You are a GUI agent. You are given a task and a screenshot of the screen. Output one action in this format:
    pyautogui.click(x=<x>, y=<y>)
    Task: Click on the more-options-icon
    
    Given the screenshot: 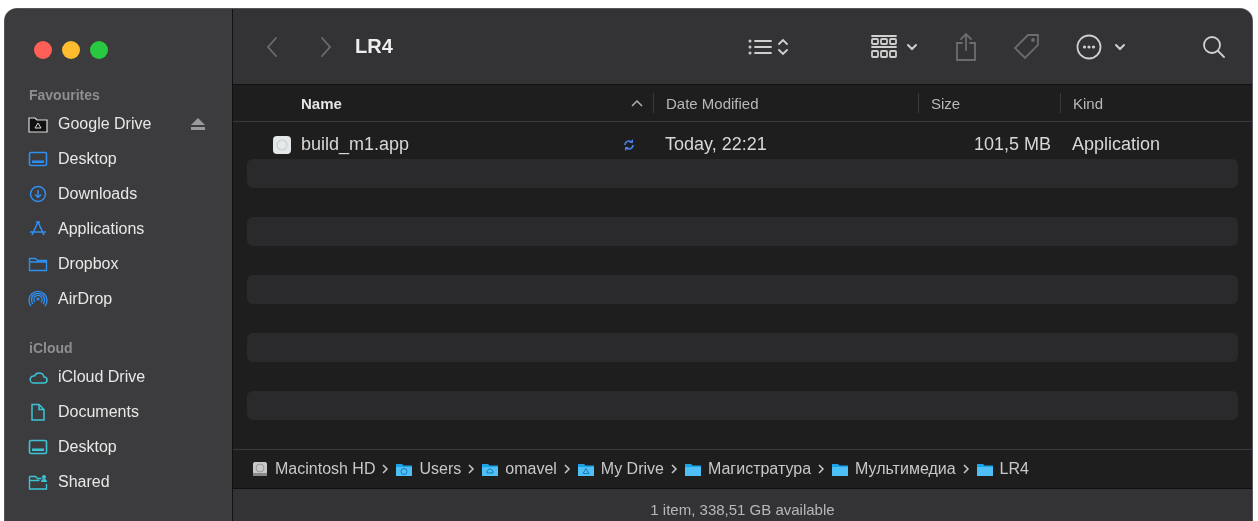 What is the action you would take?
    pyautogui.click(x=1101, y=46)
    